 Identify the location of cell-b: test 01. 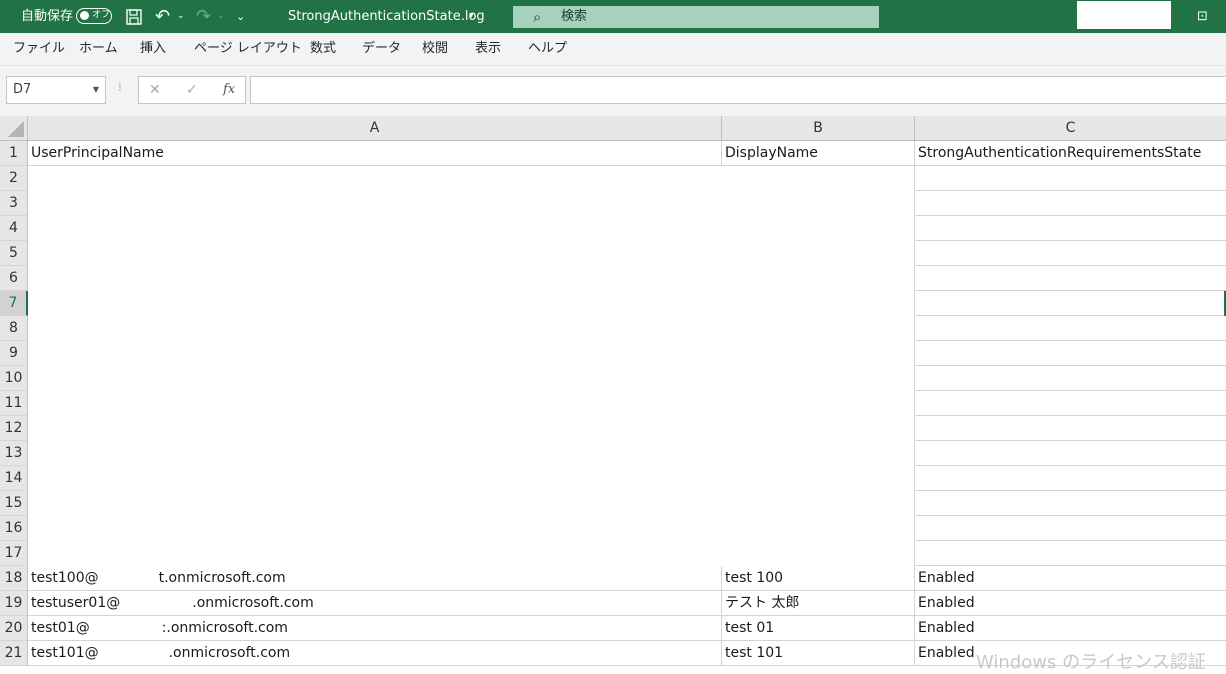
(818, 628).